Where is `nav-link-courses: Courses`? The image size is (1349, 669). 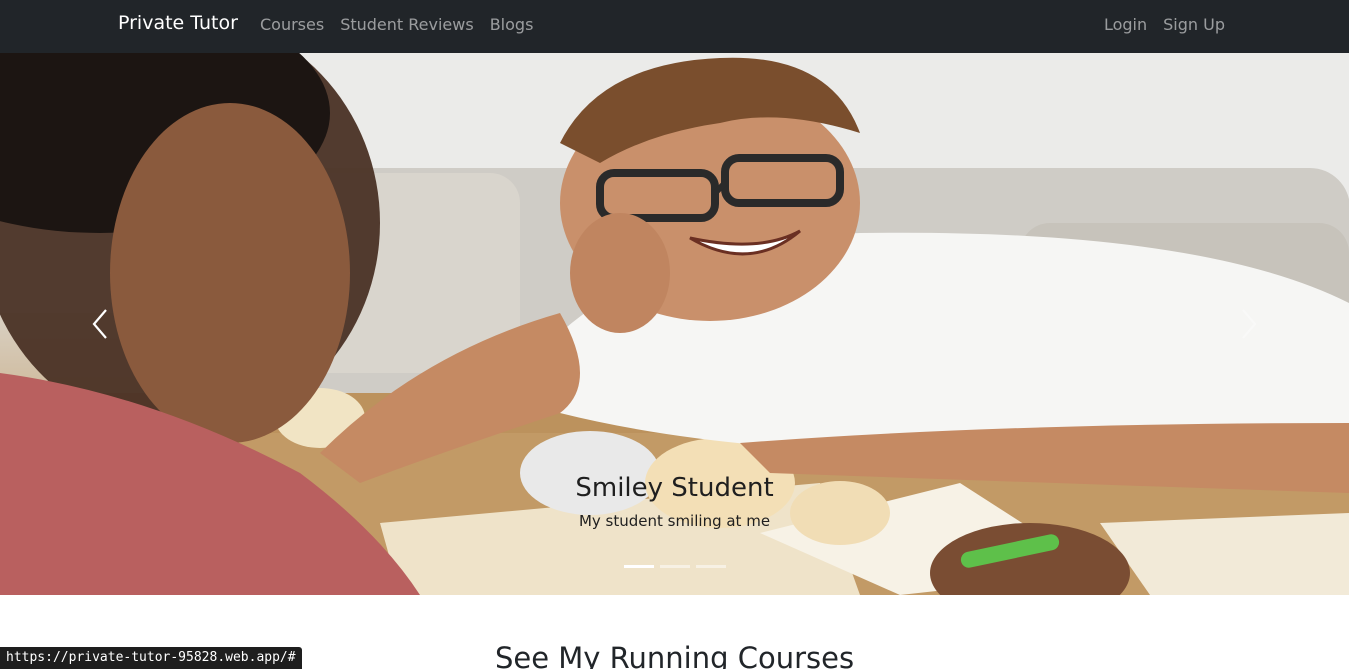
nav-link-courses: Courses is located at coordinates (292, 24).